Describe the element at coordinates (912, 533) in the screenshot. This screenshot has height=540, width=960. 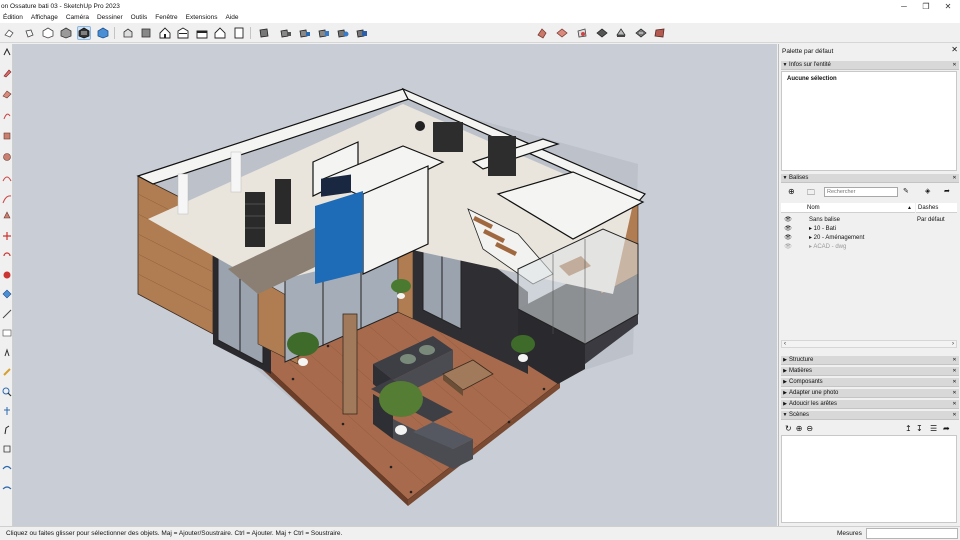
I see `measurements-input` at that location.